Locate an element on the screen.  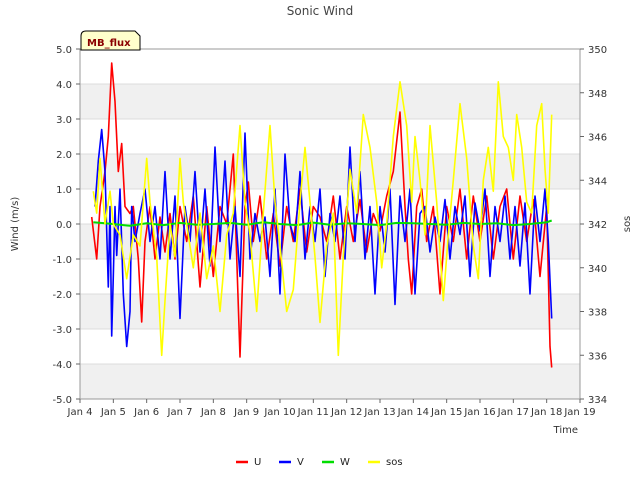
y-axis-right-title: sos is located at coordinates (627, 224).